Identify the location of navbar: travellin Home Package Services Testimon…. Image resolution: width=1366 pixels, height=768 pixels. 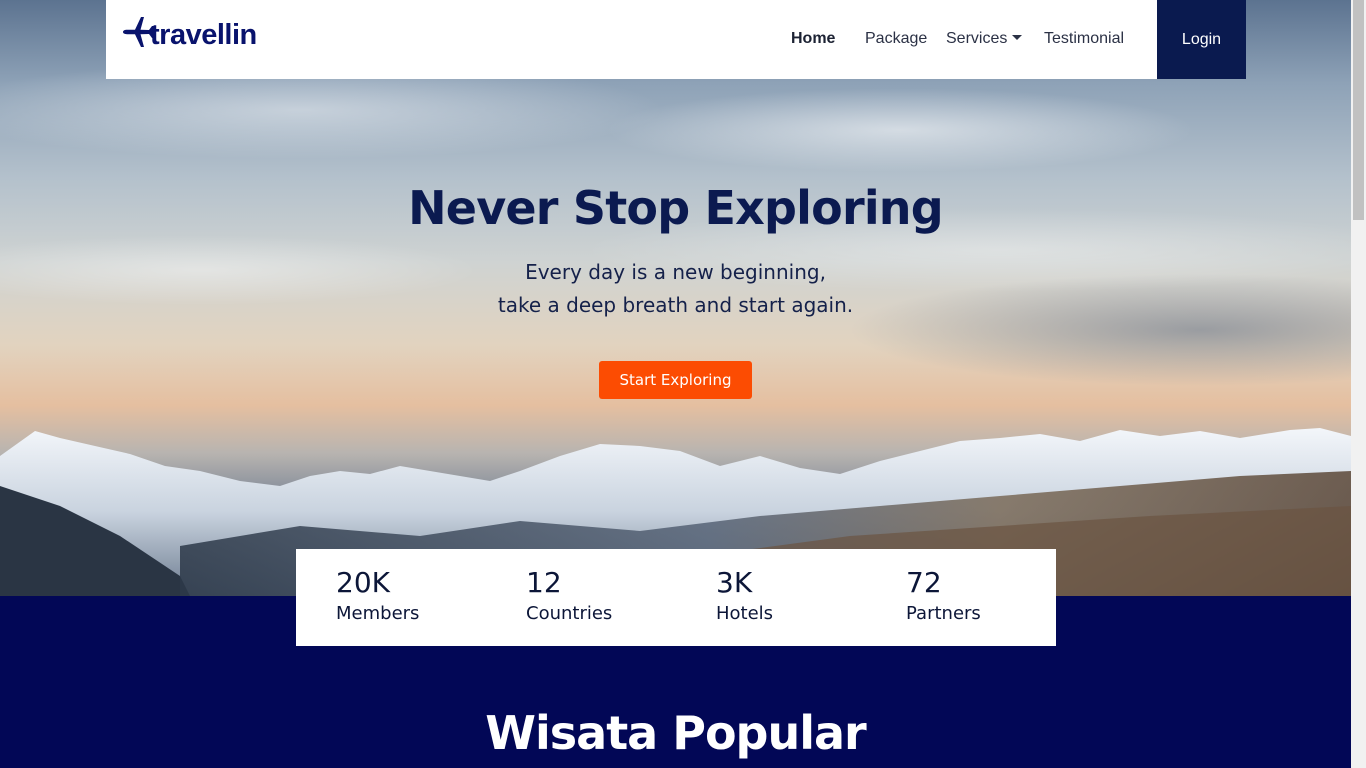
(676, 39).